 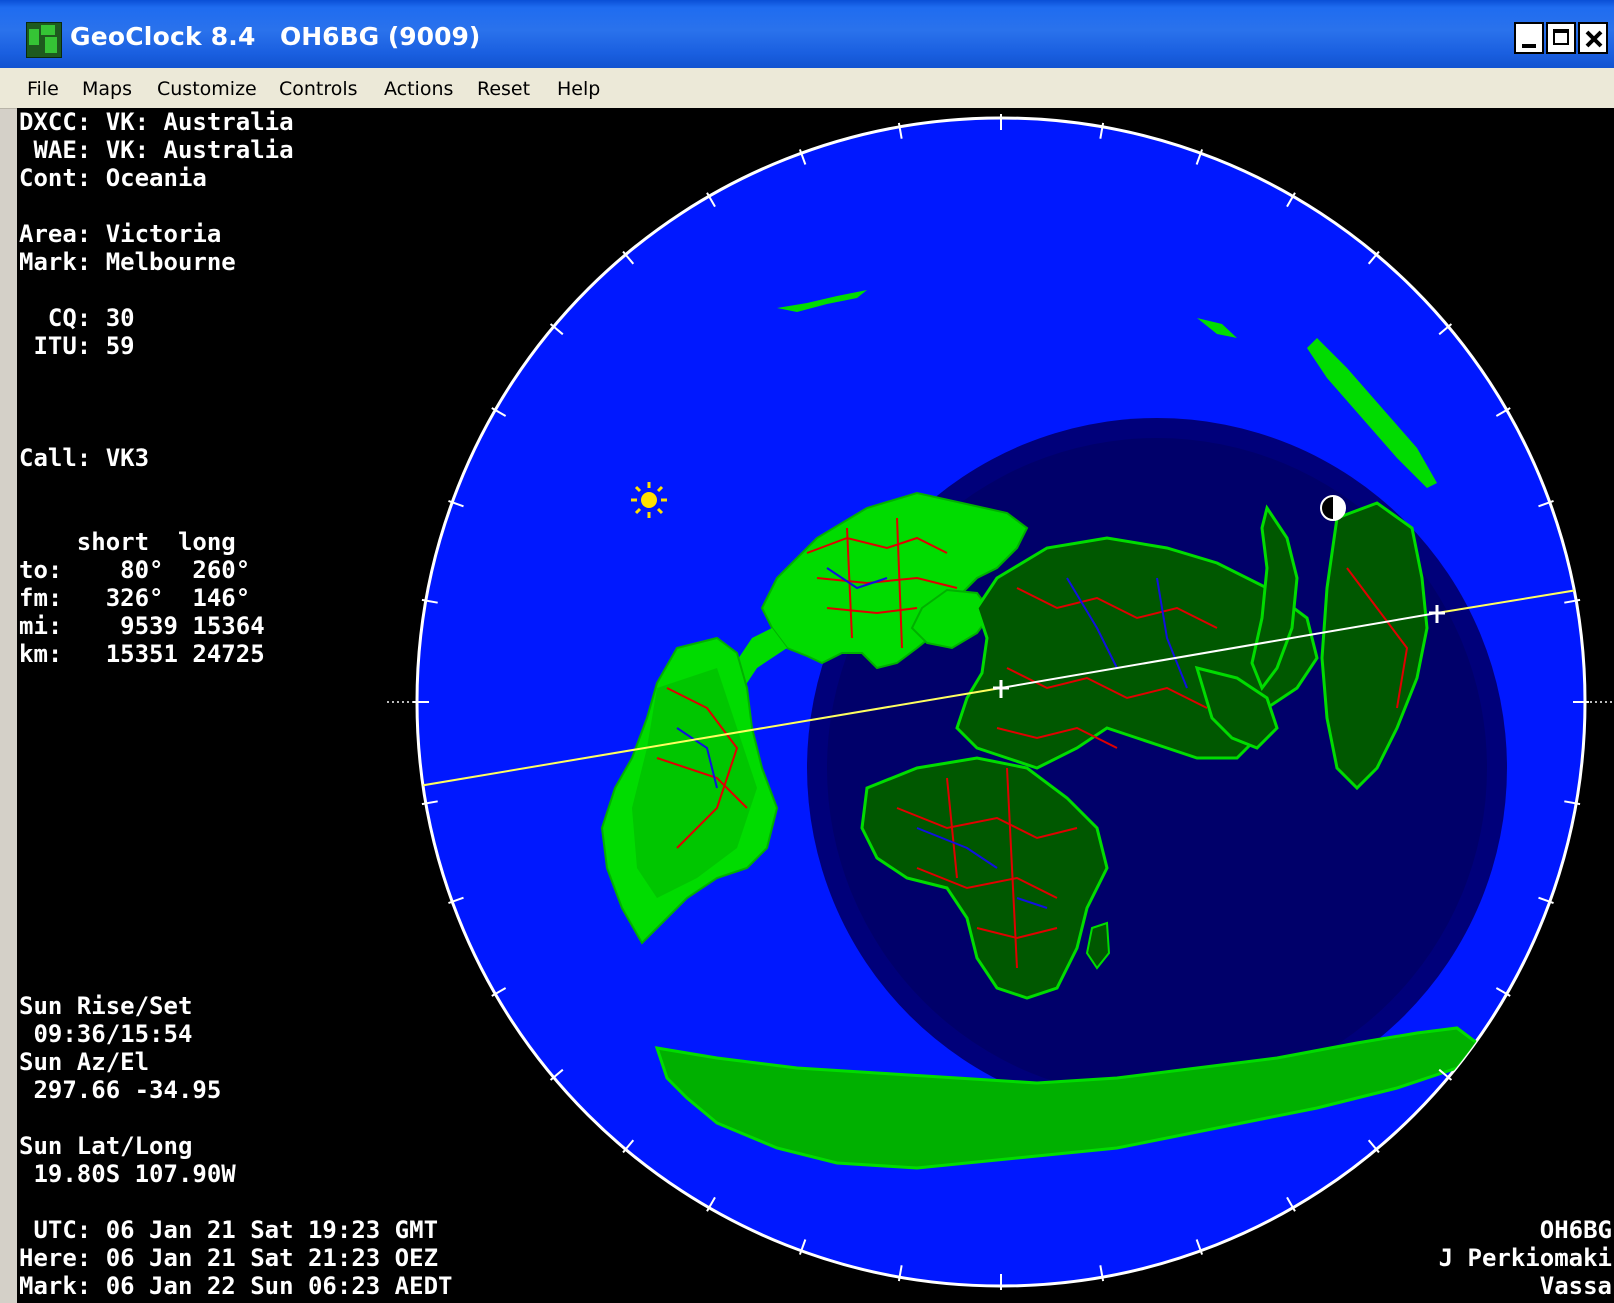 I want to click on close-icon, so click(x=1594, y=39).